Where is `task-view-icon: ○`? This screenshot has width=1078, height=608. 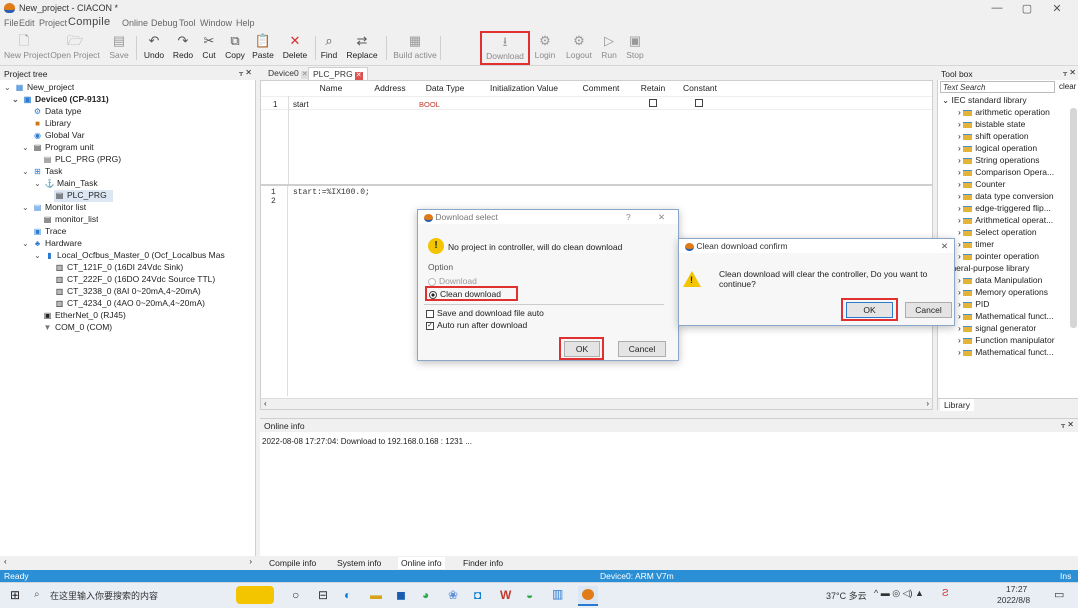
task-view-icon: ○ is located at coordinates (295, 595).